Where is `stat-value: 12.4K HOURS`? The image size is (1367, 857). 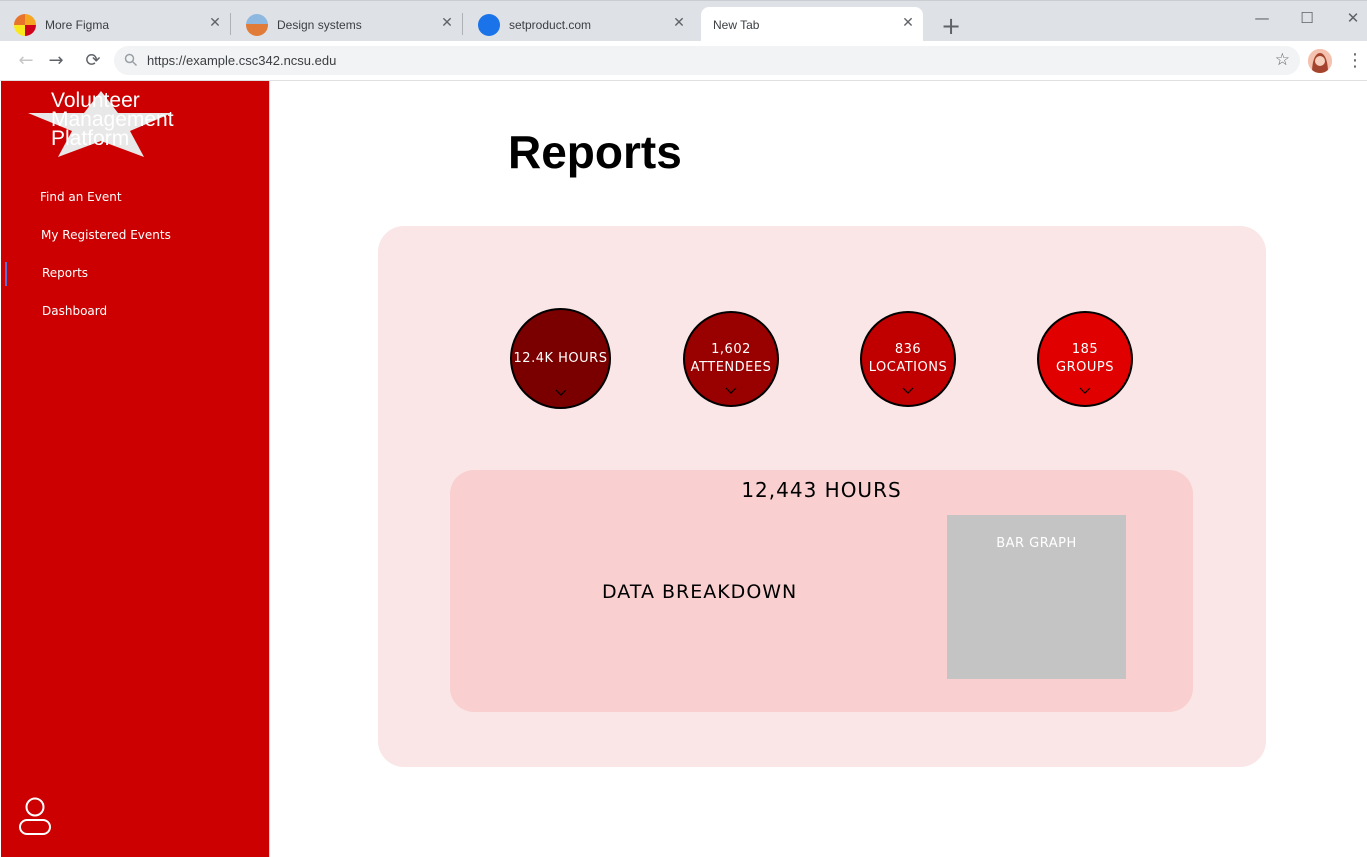 stat-value: 12.4K HOURS is located at coordinates (560, 358).